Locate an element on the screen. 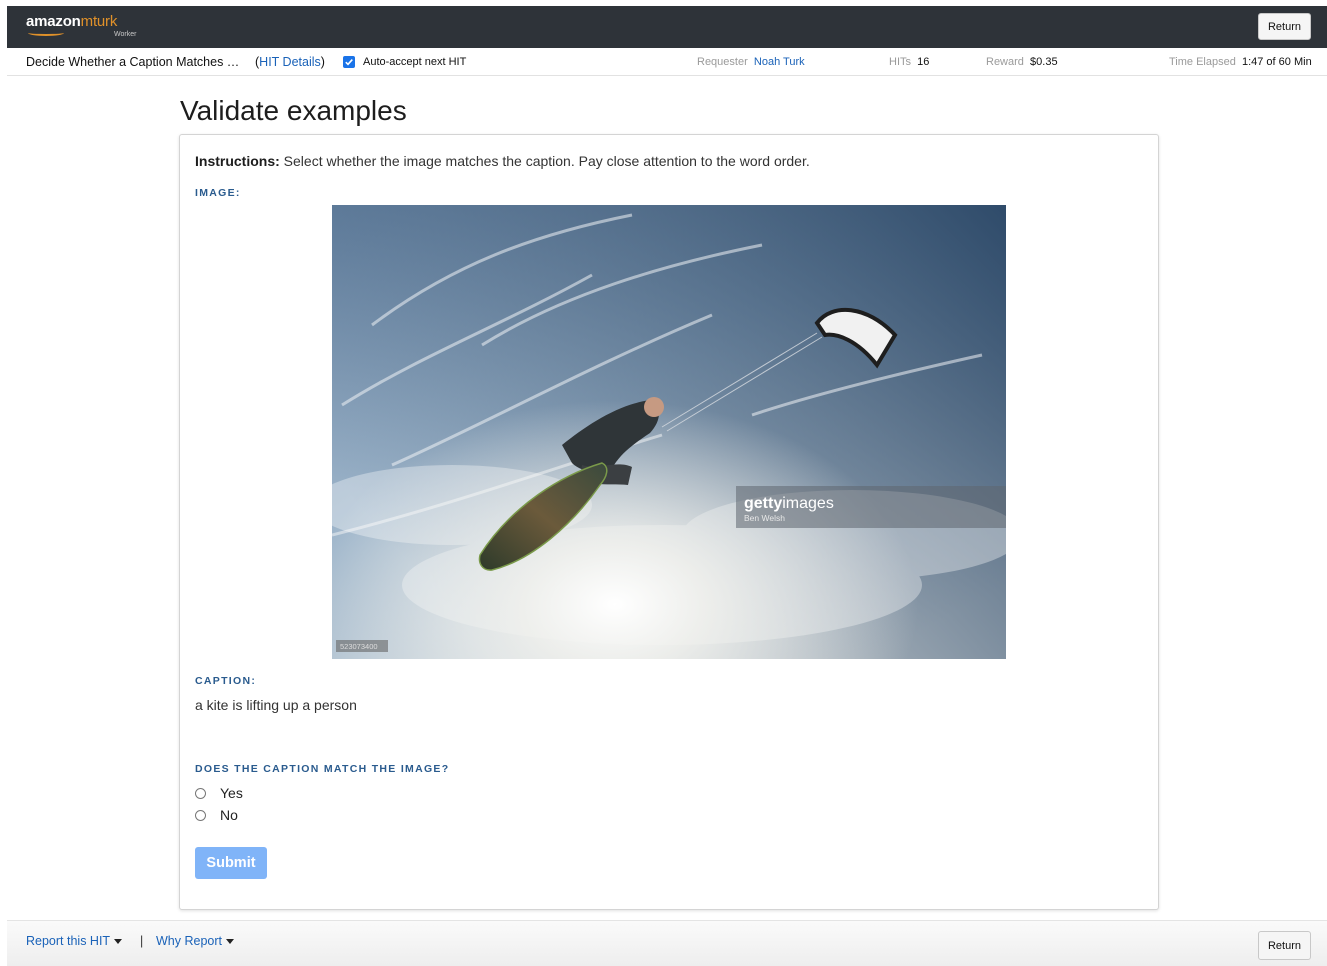  auto-accept-label: Auto-accept next HIT is located at coordinates (414, 62).